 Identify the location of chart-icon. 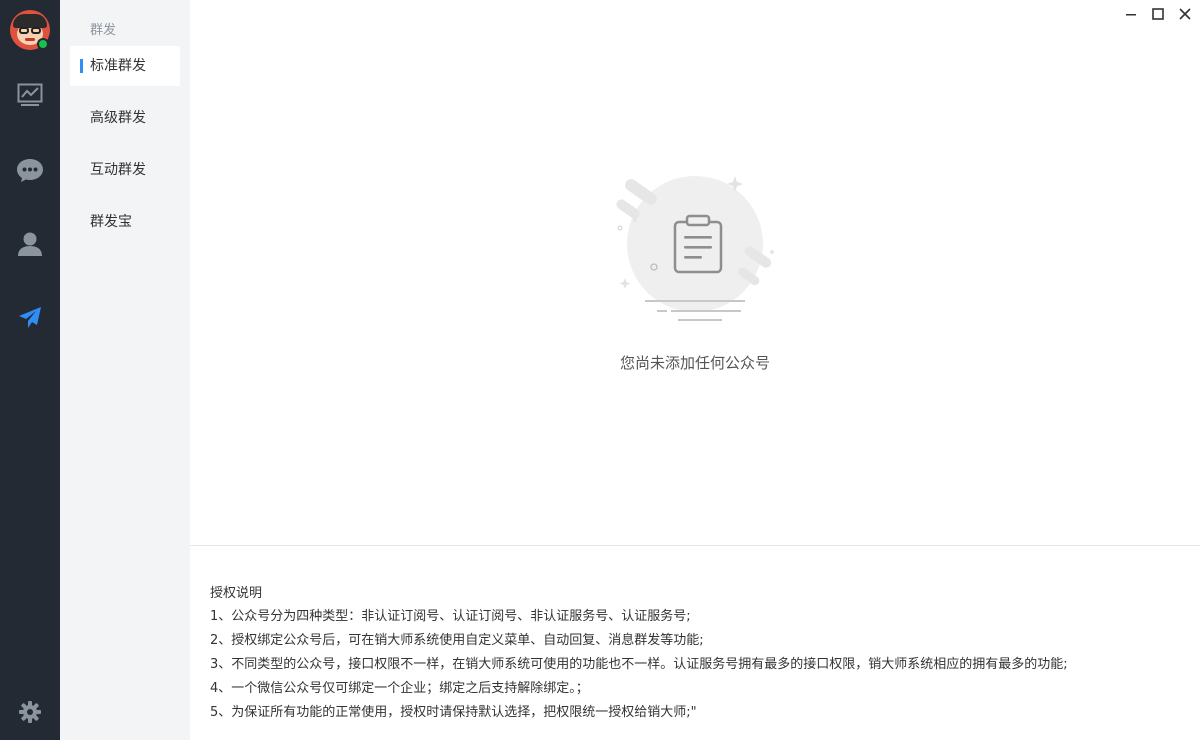
(30, 95).